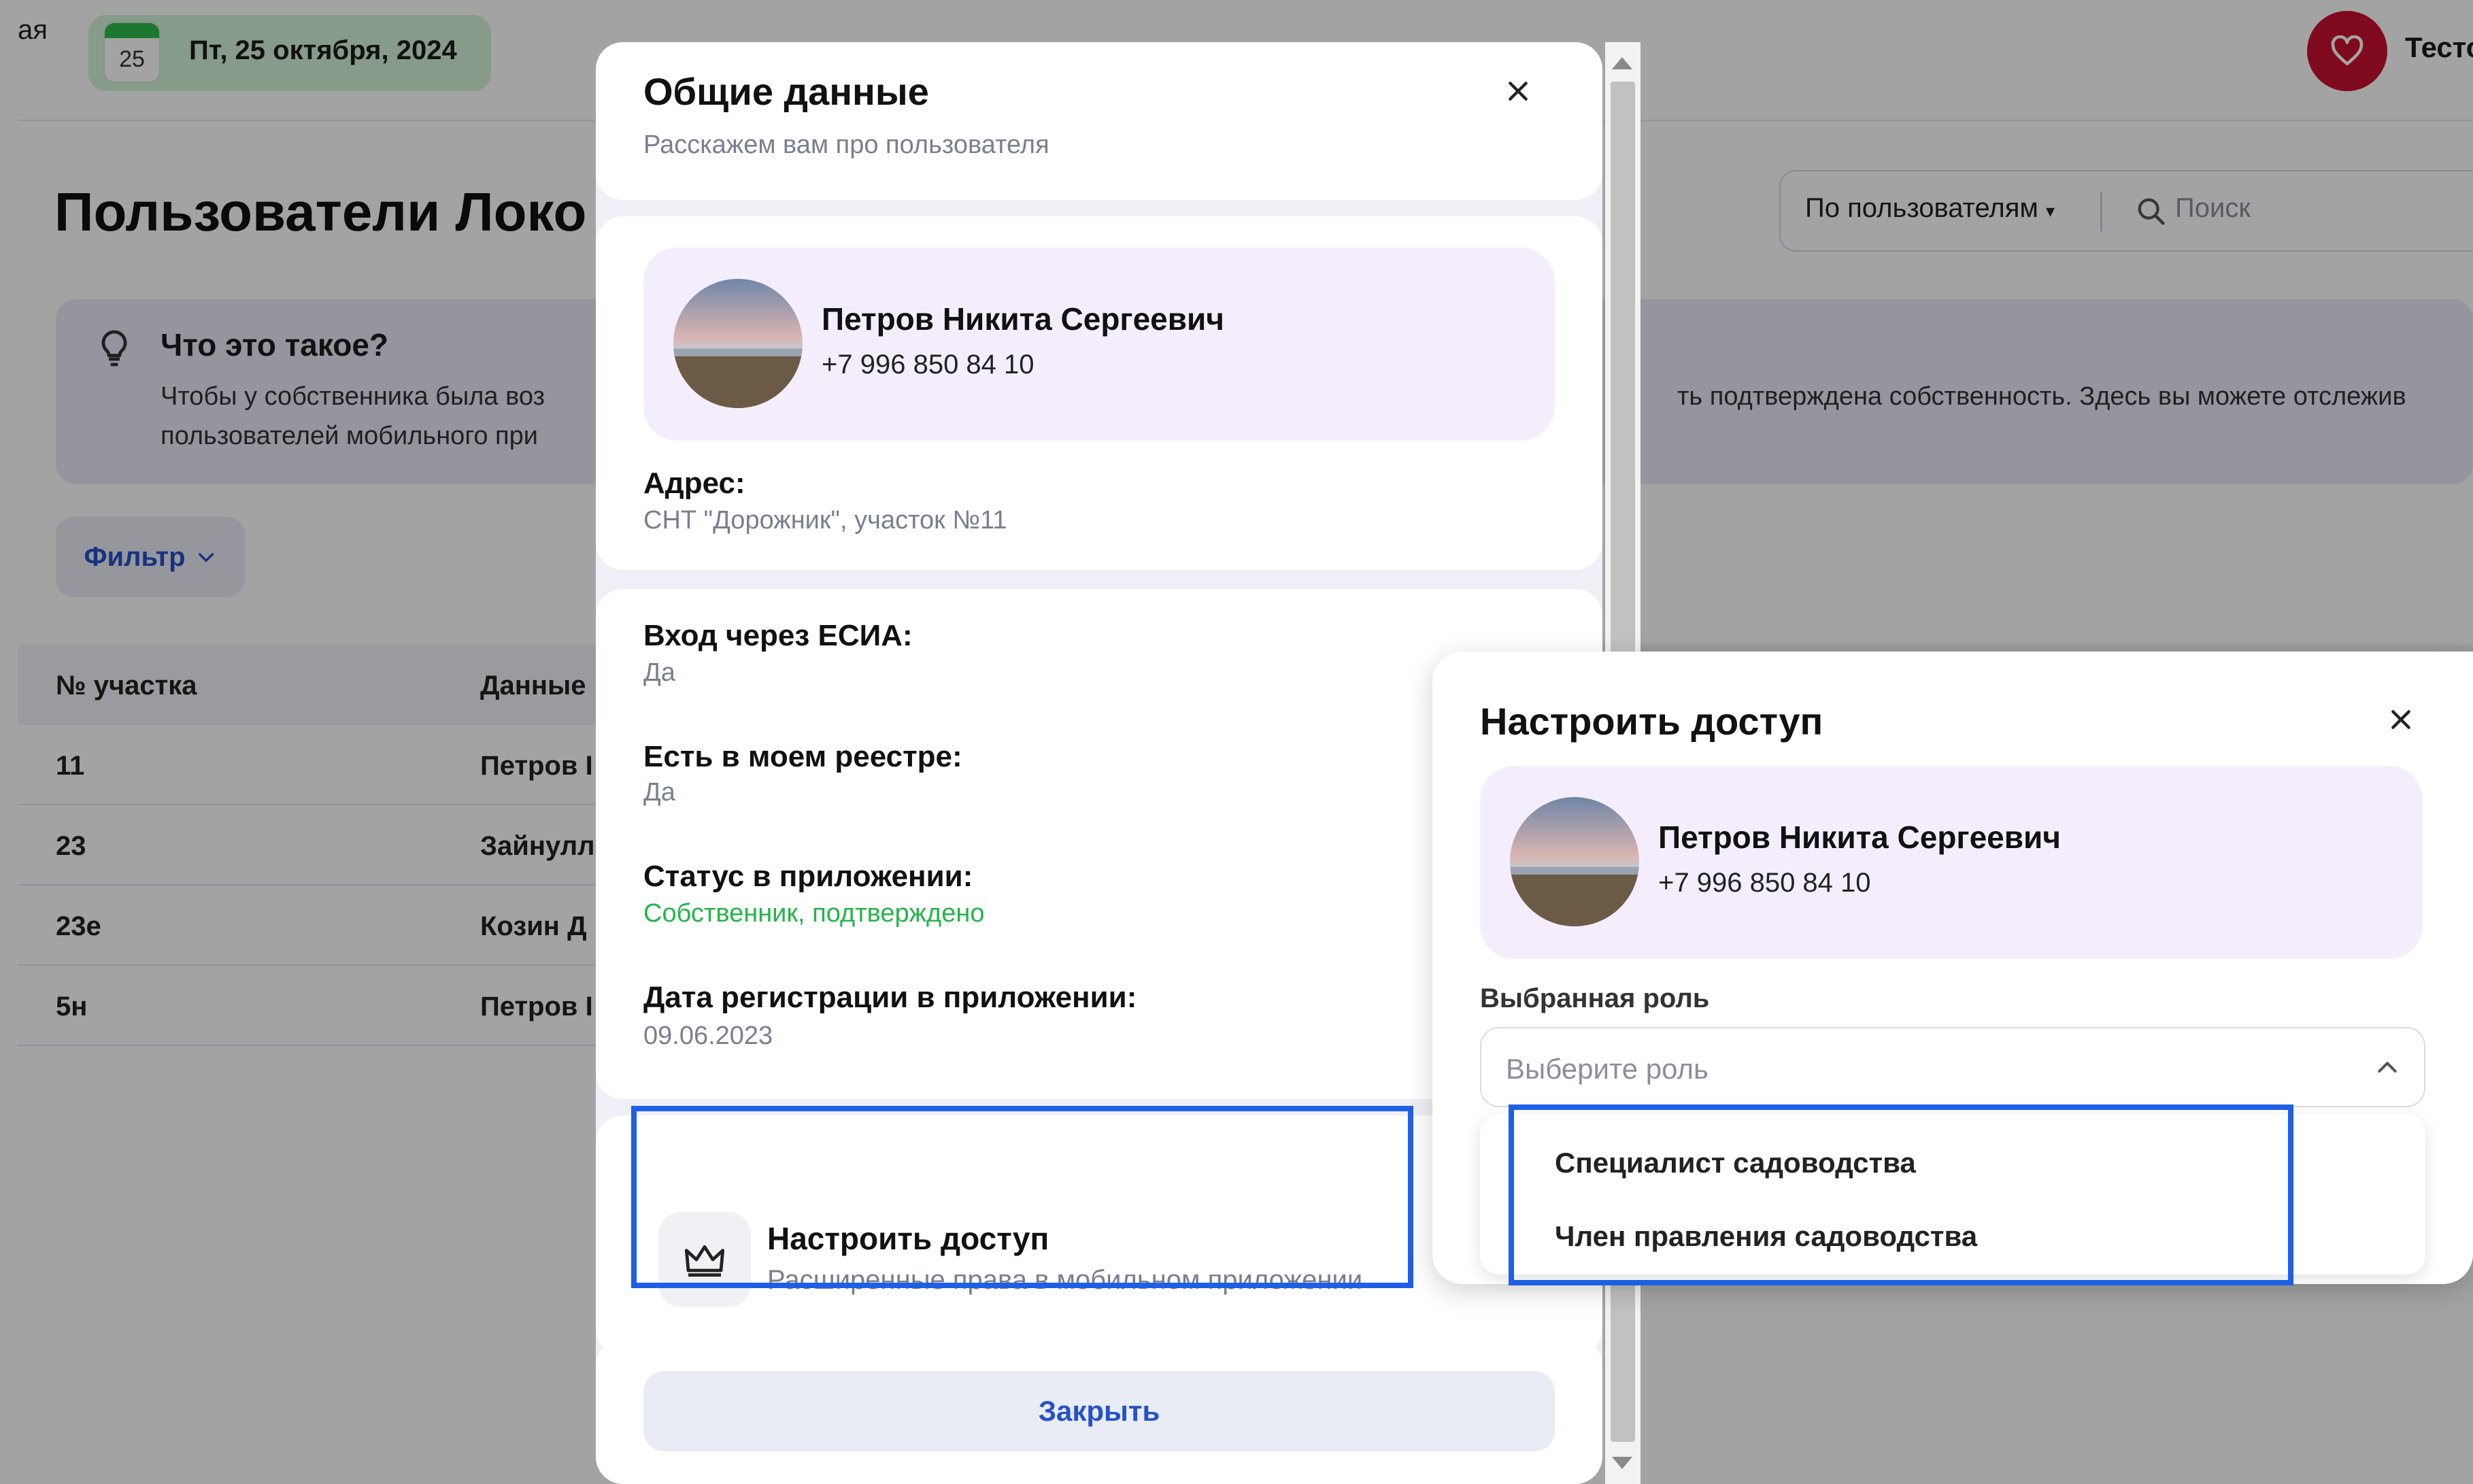  Describe the element at coordinates (846, 145) in the screenshot. I see `modal-subtitle: Расскажем вам про пользователя` at that location.